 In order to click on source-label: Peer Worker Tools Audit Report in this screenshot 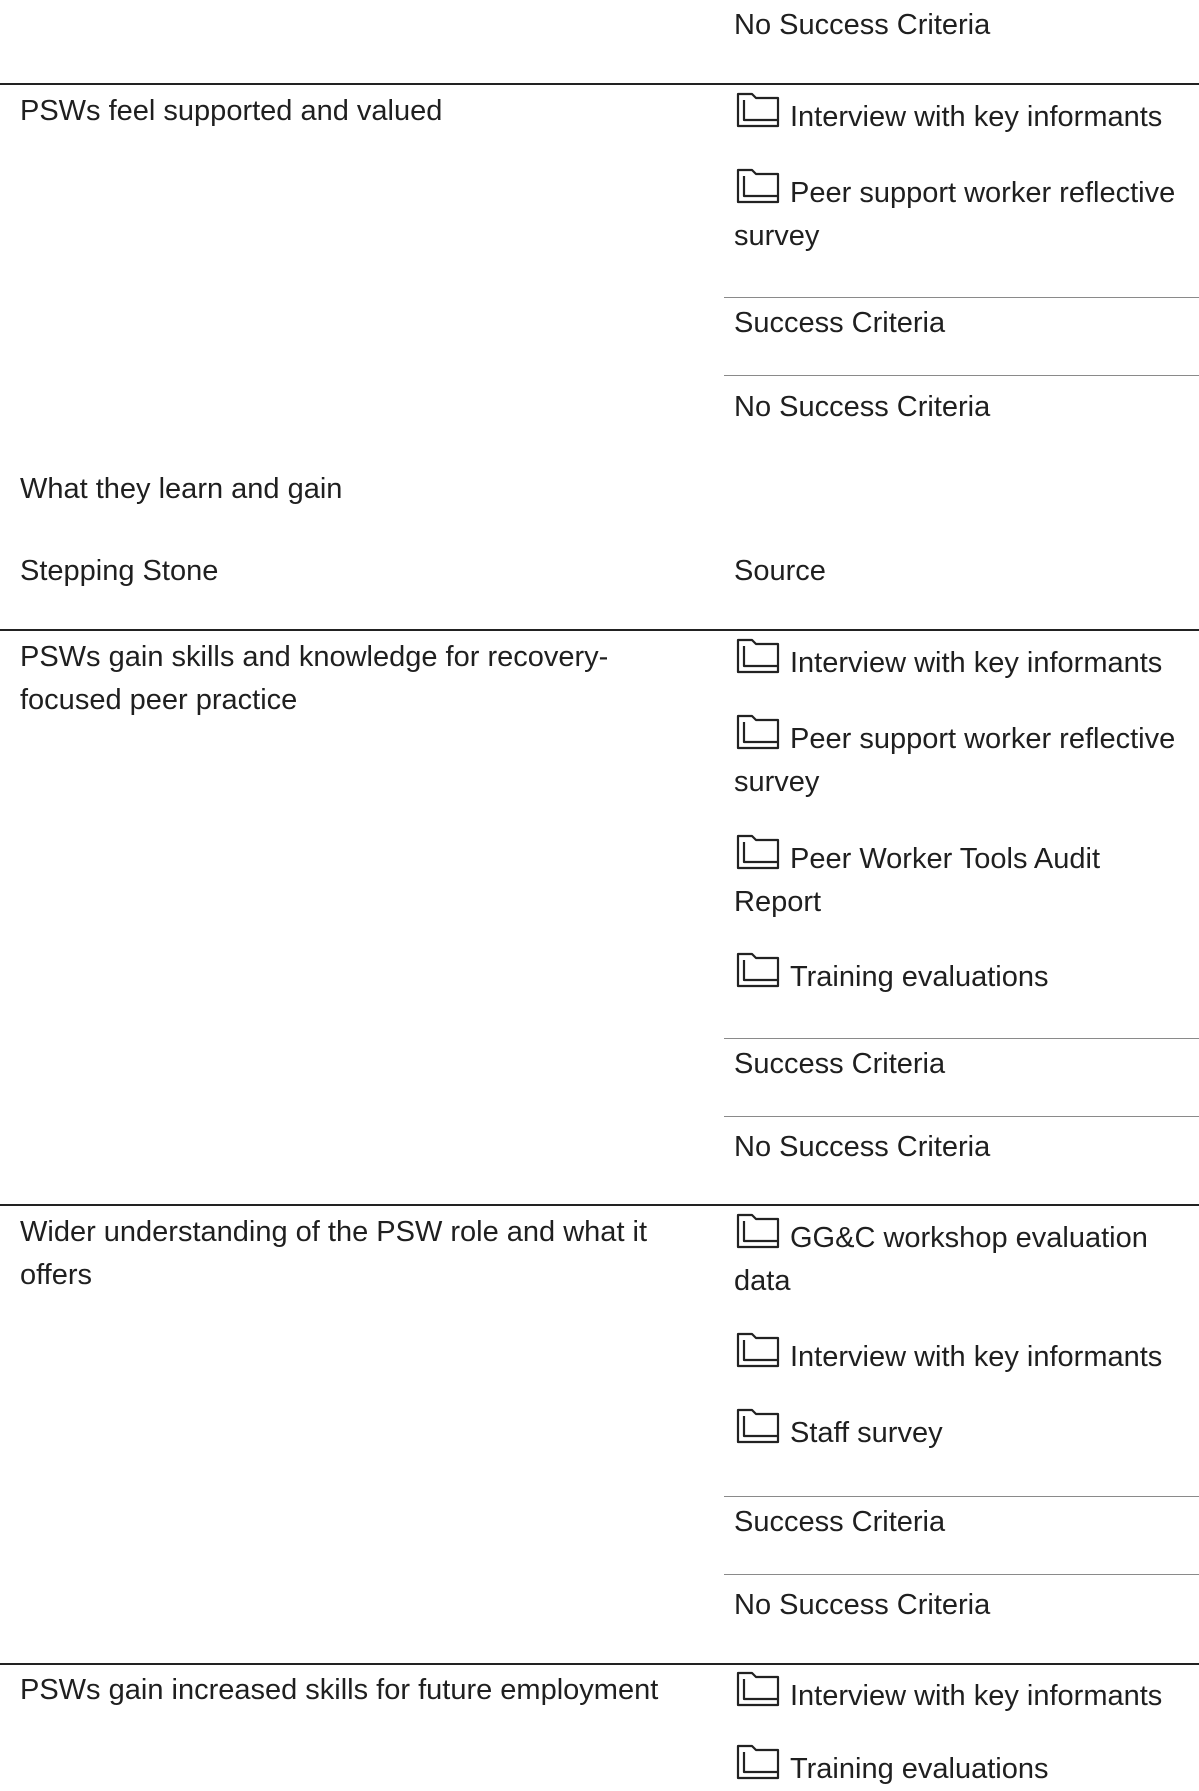, I will do `click(917, 880)`.